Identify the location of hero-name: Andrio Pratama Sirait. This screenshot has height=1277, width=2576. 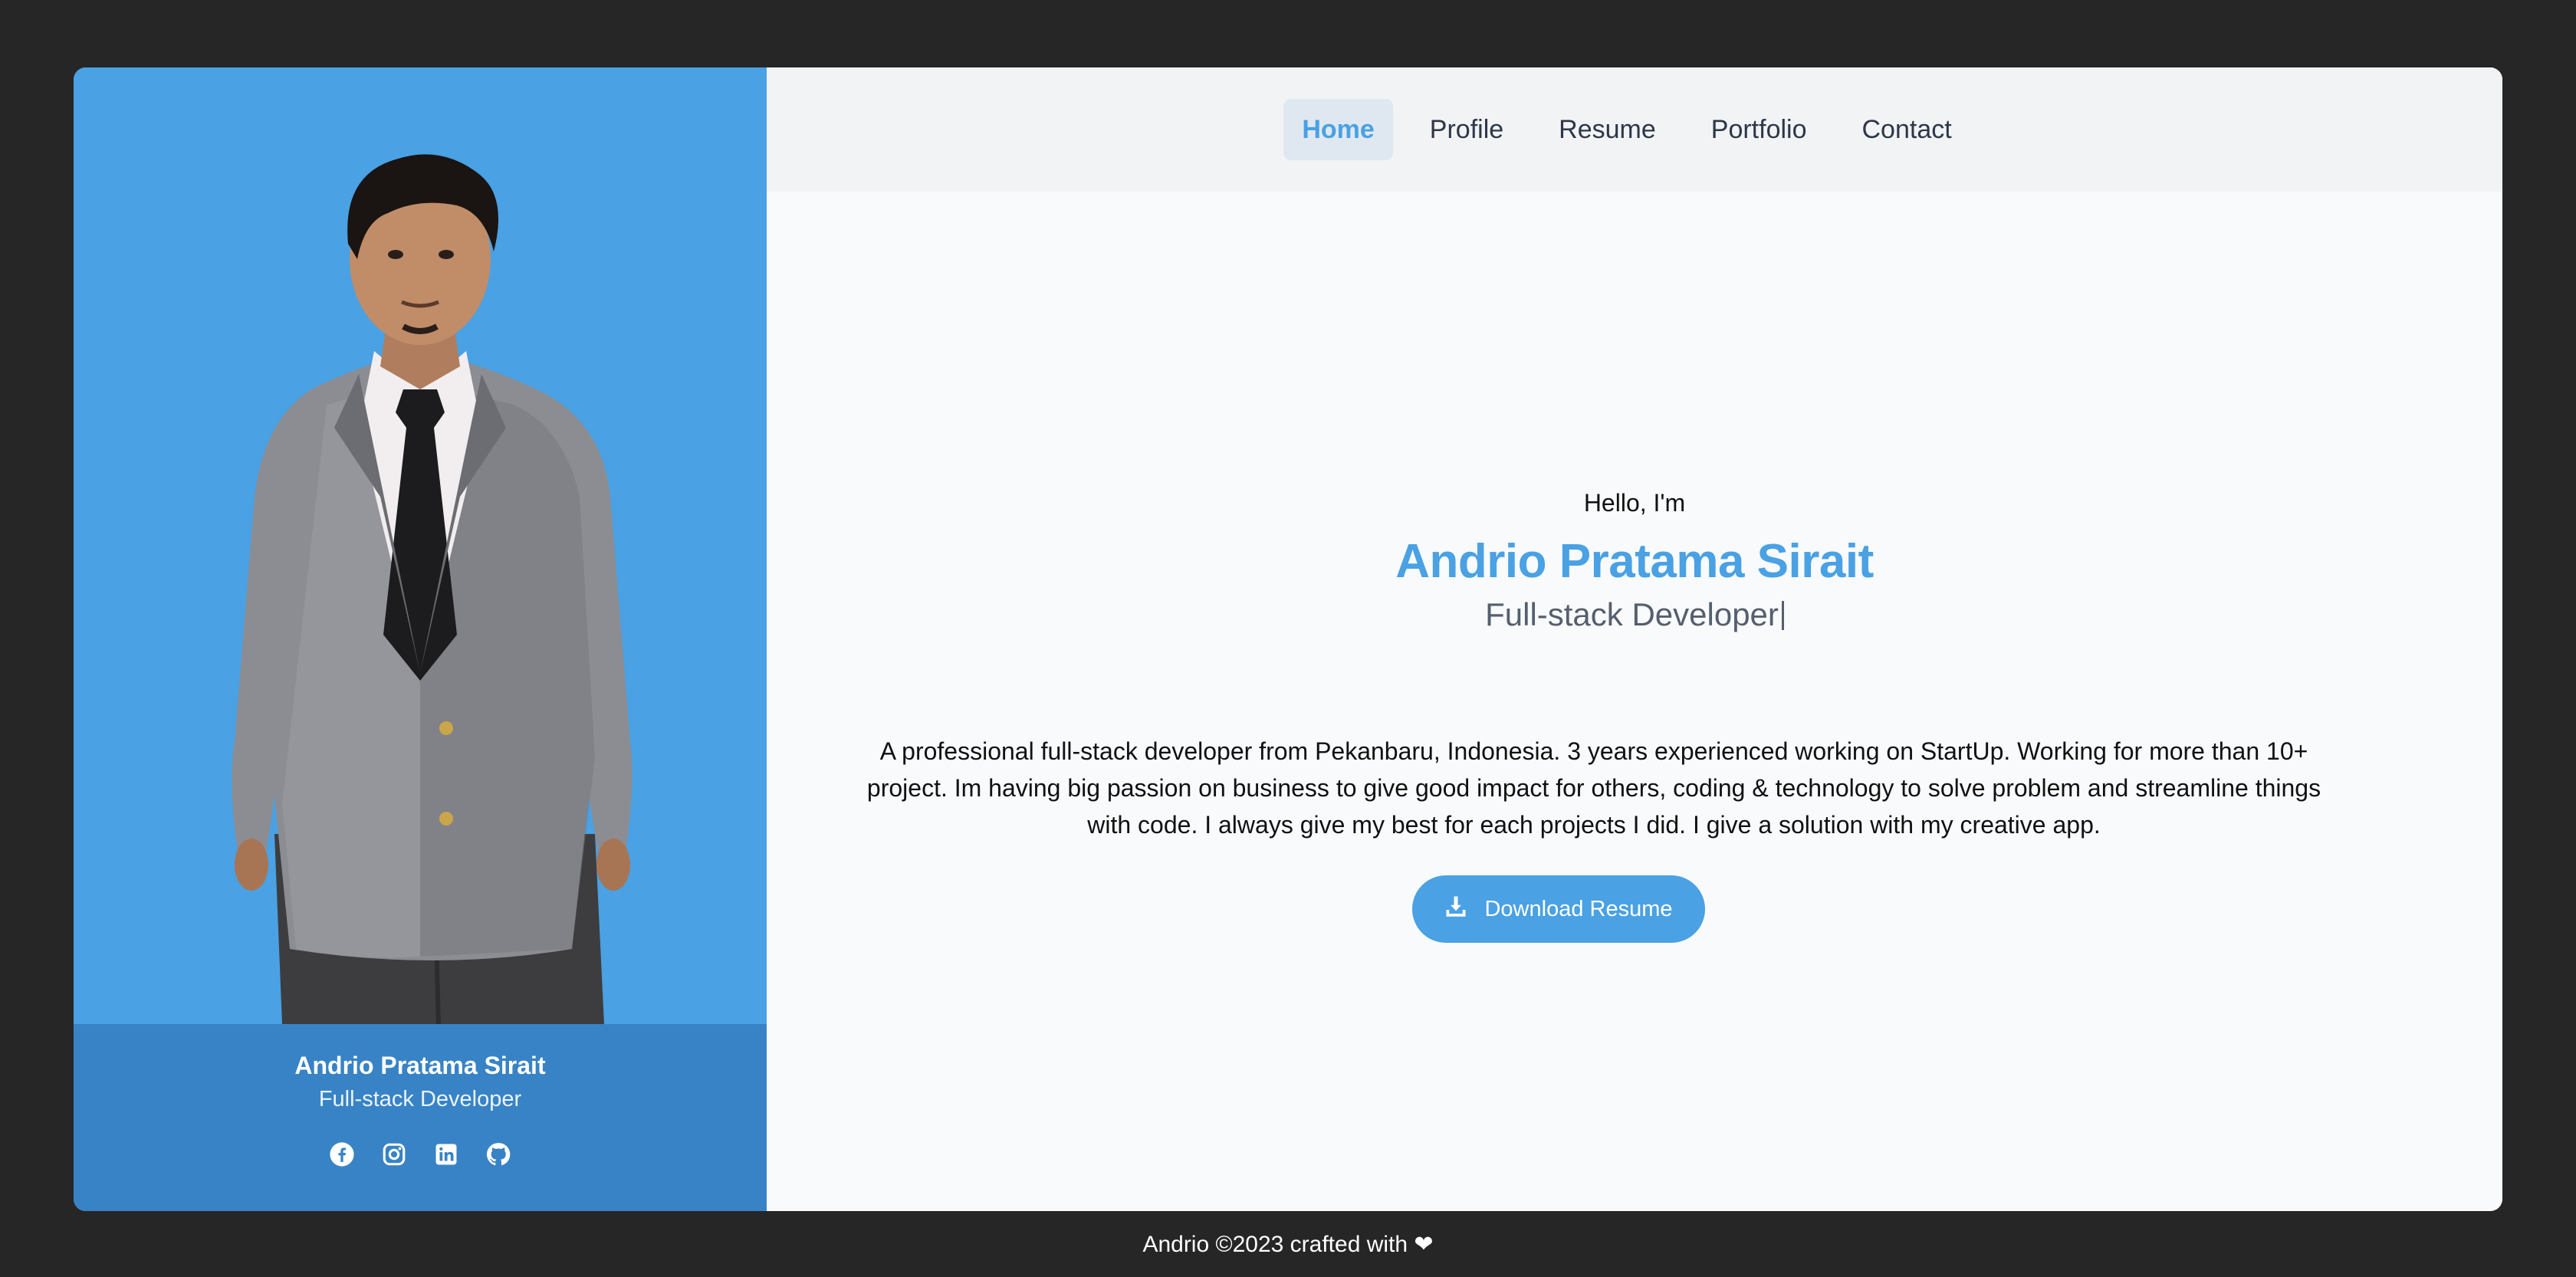
(1635, 561).